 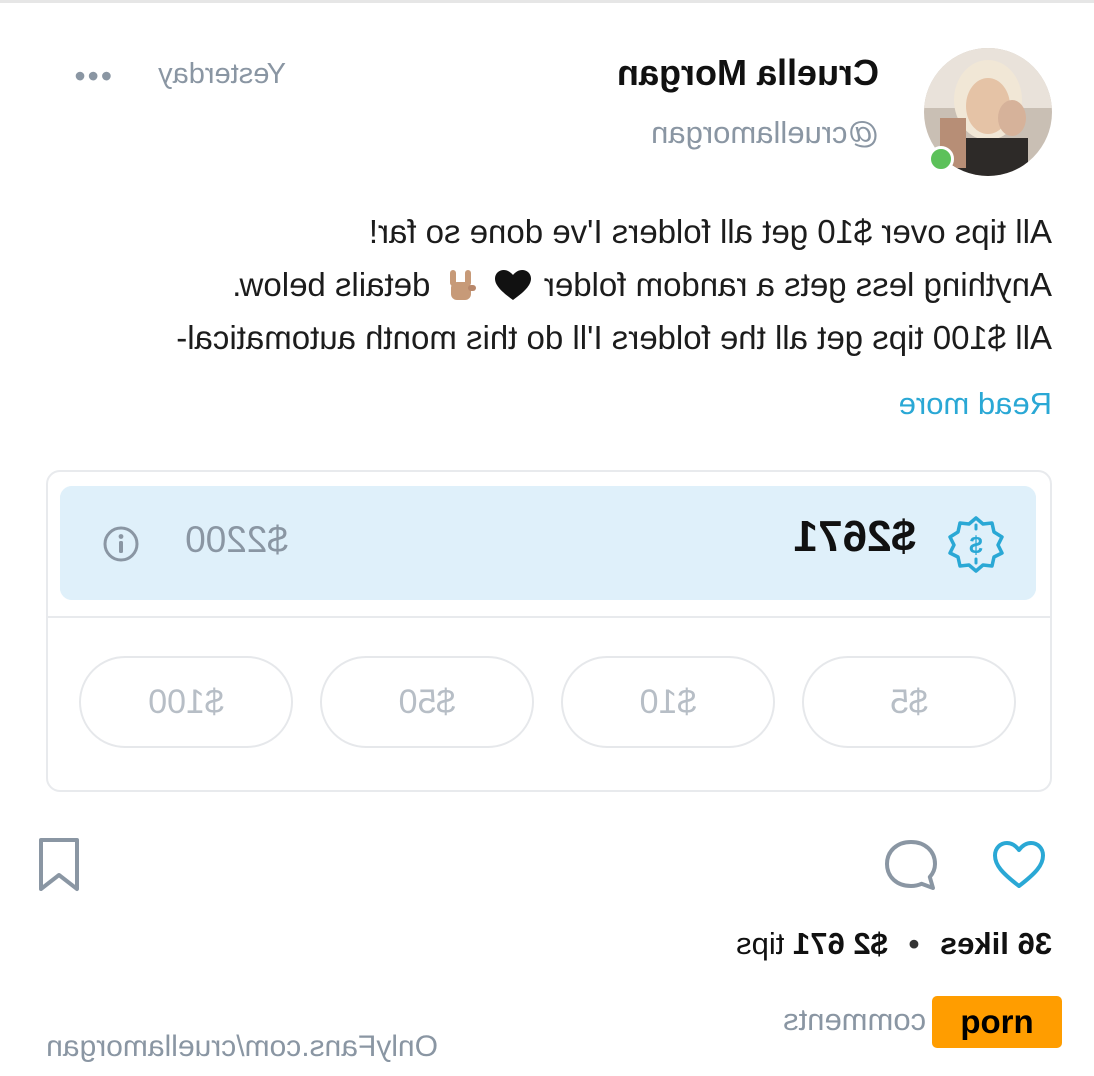 I want to click on tip-campaign-icon: $, so click(x=976, y=544).